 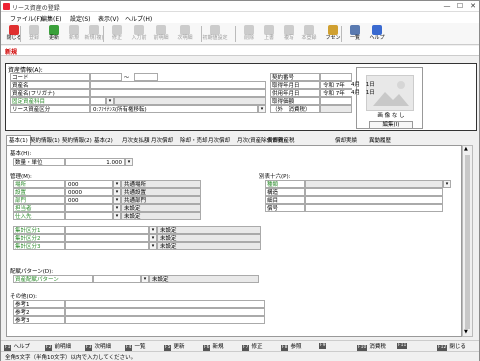 I want to click on tab-7: 除却・売却, so click(x=194, y=140).